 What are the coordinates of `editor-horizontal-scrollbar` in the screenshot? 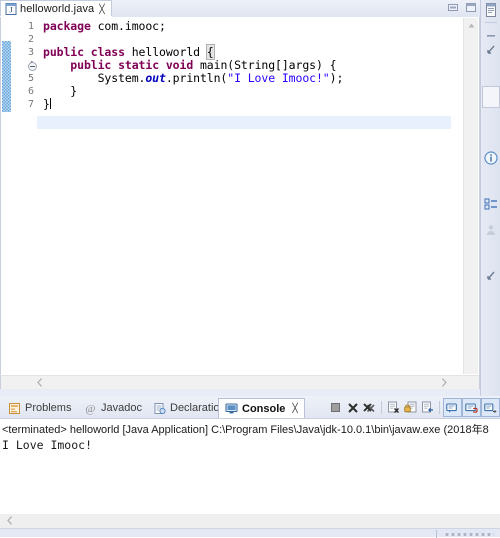 It's located at (240, 382).